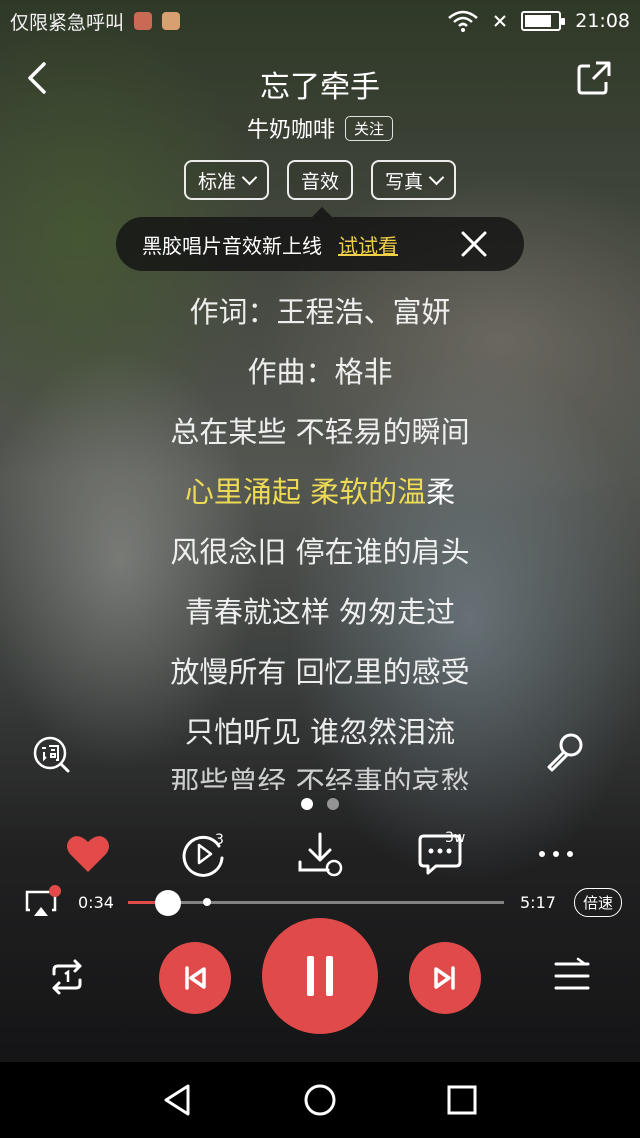 The image size is (640, 1138). I want to click on artist-row: 牛奶咖啡 关注, so click(320, 128).